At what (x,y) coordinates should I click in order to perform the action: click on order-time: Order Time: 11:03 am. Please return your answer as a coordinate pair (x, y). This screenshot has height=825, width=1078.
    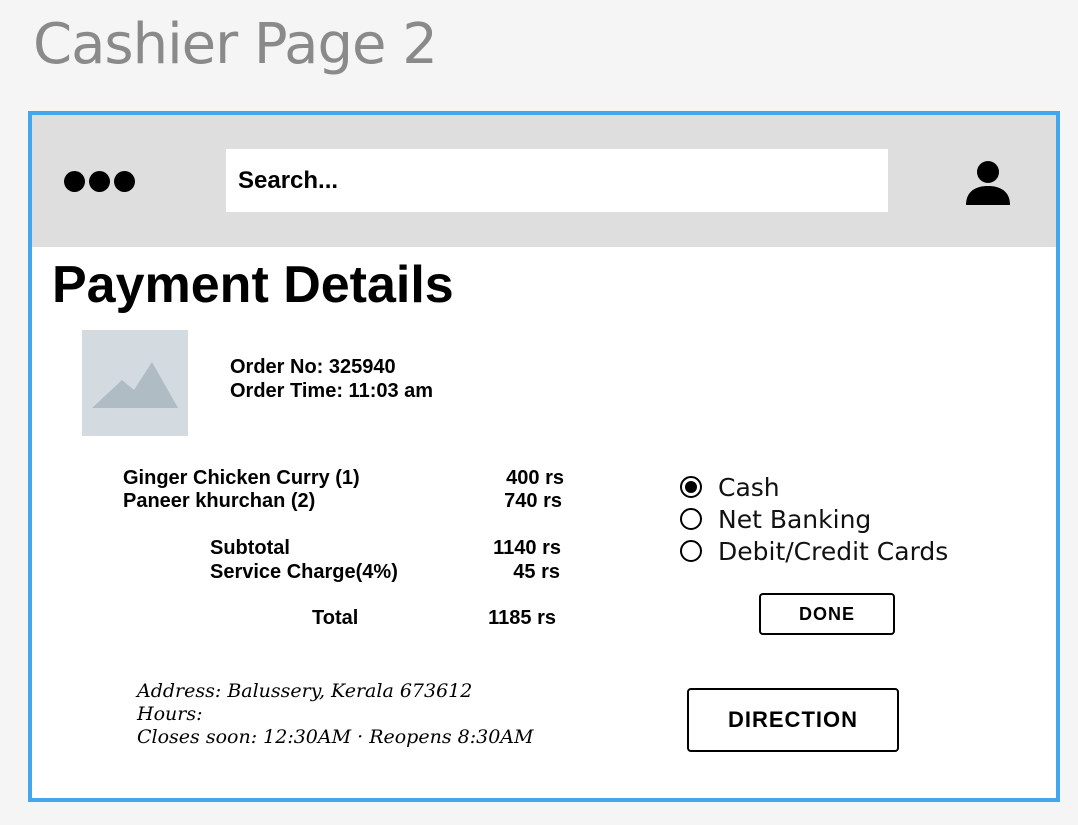
    Looking at the image, I should click on (332, 391).